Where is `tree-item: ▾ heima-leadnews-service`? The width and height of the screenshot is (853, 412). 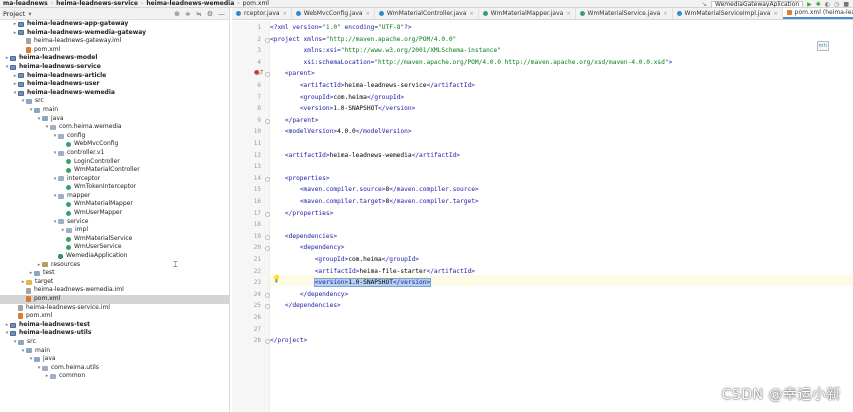 tree-item: ▾ heima-leadnews-service is located at coordinates (114, 67).